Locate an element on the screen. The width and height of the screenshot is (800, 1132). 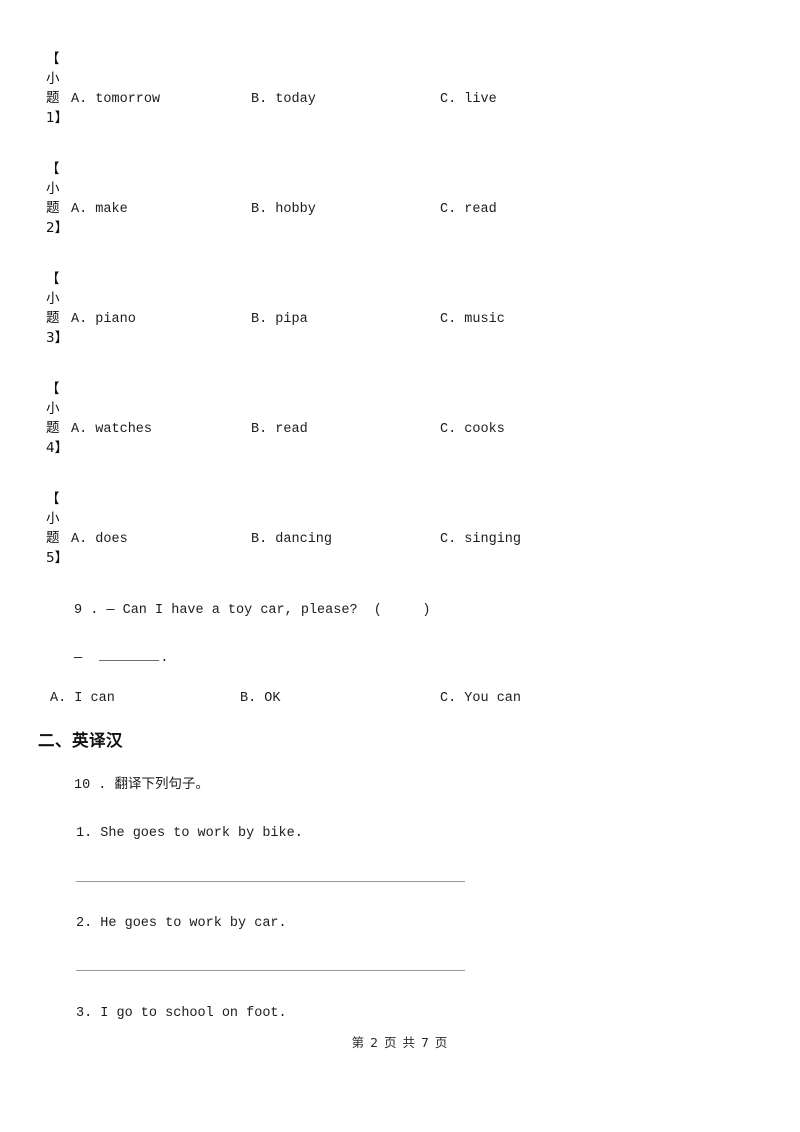
answer-period: . is located at coordinates (164, 658).